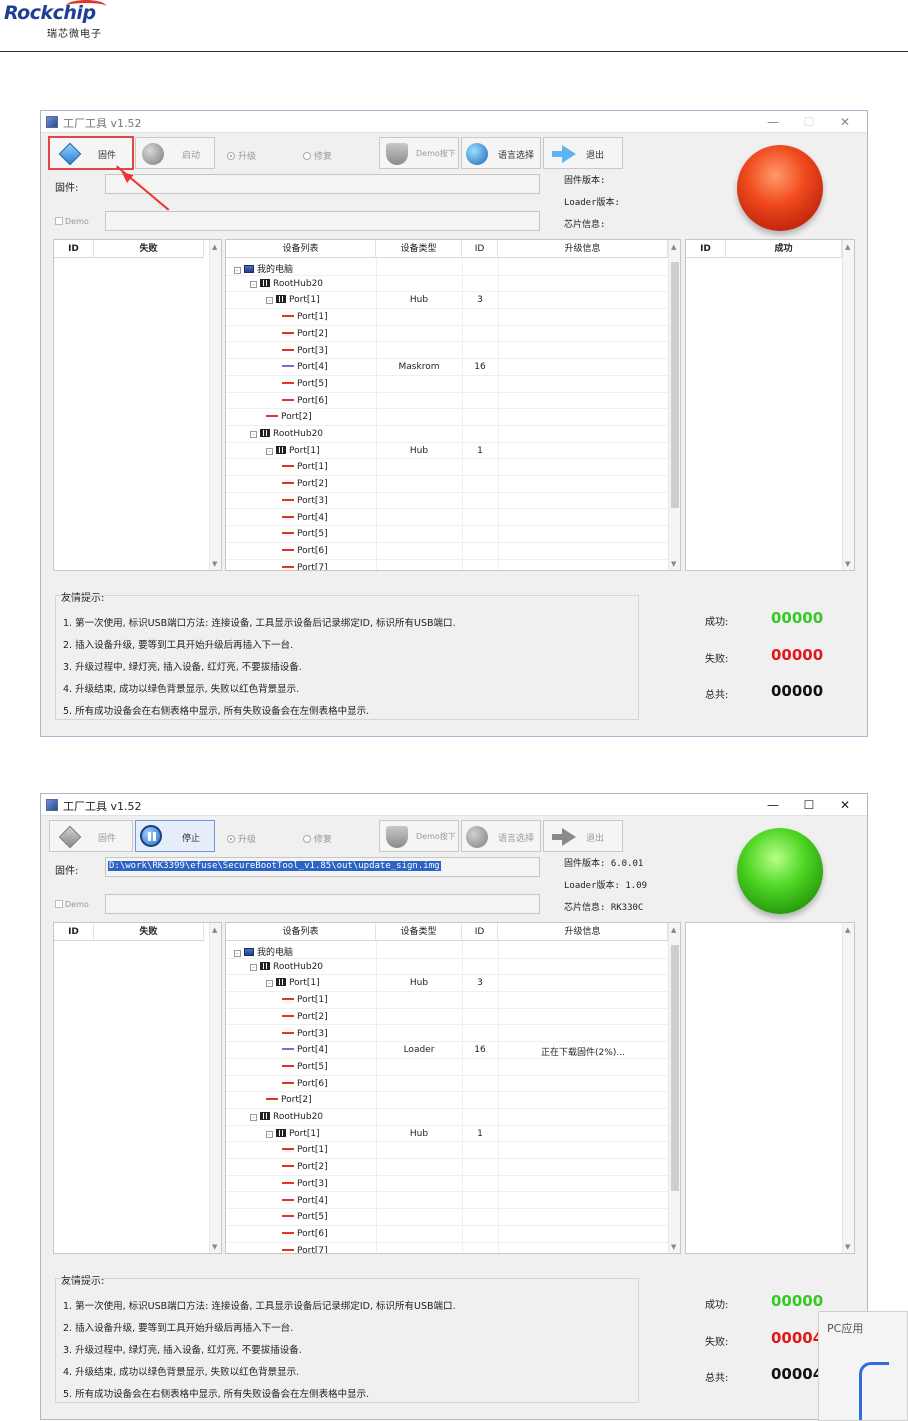 The image size is (908, 1421). I want to click on tree-col-device-type: 设备类型, so click(419, 249).